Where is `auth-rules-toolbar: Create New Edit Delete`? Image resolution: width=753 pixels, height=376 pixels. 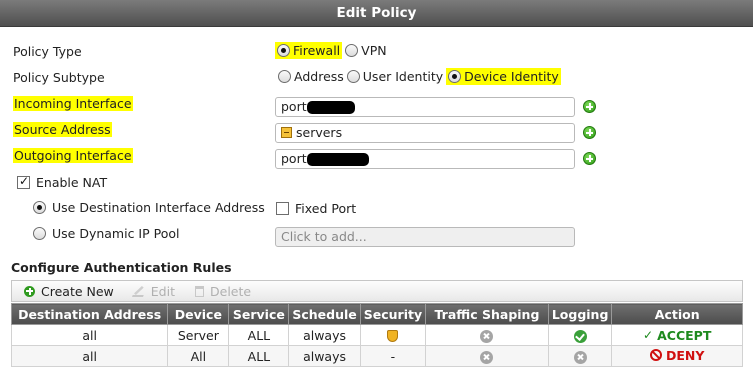
auth-rules-toolbar: Create New Edit Delete is located at coordinates (377, 291).